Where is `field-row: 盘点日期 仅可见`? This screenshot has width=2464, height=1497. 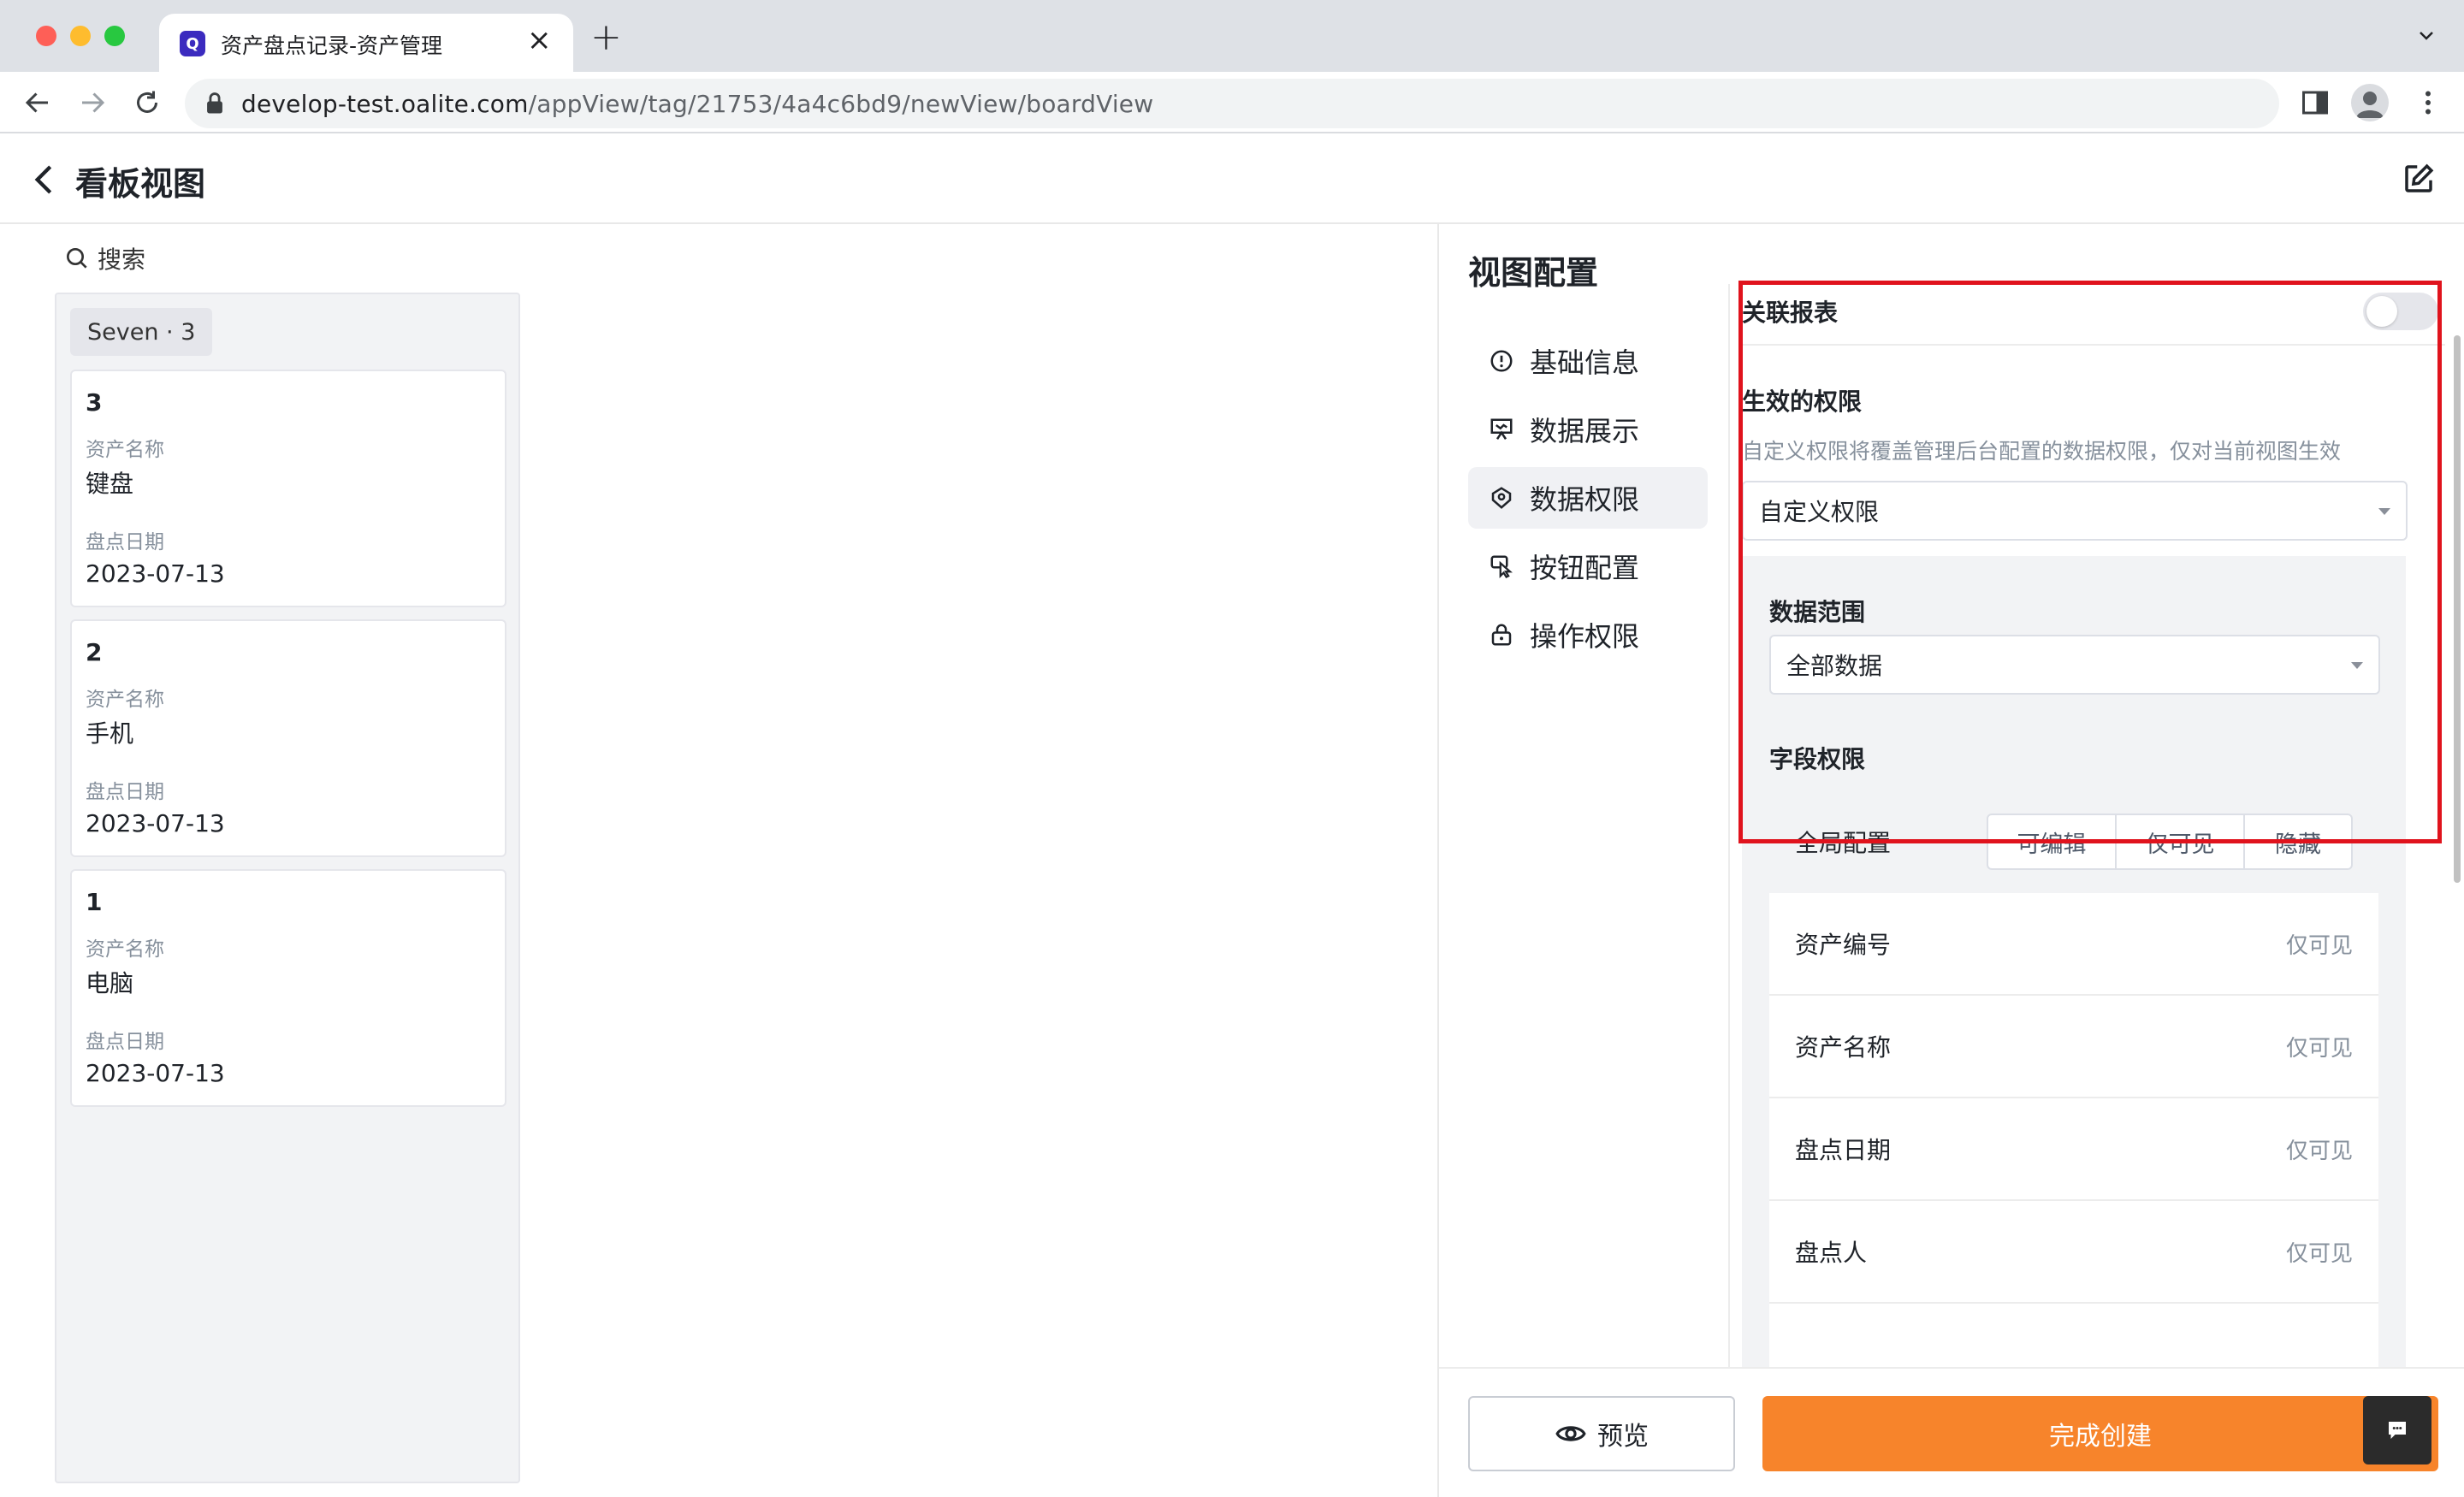 field-row: 盘点日期 仅可见 is located at coordinates (2073, 1149).